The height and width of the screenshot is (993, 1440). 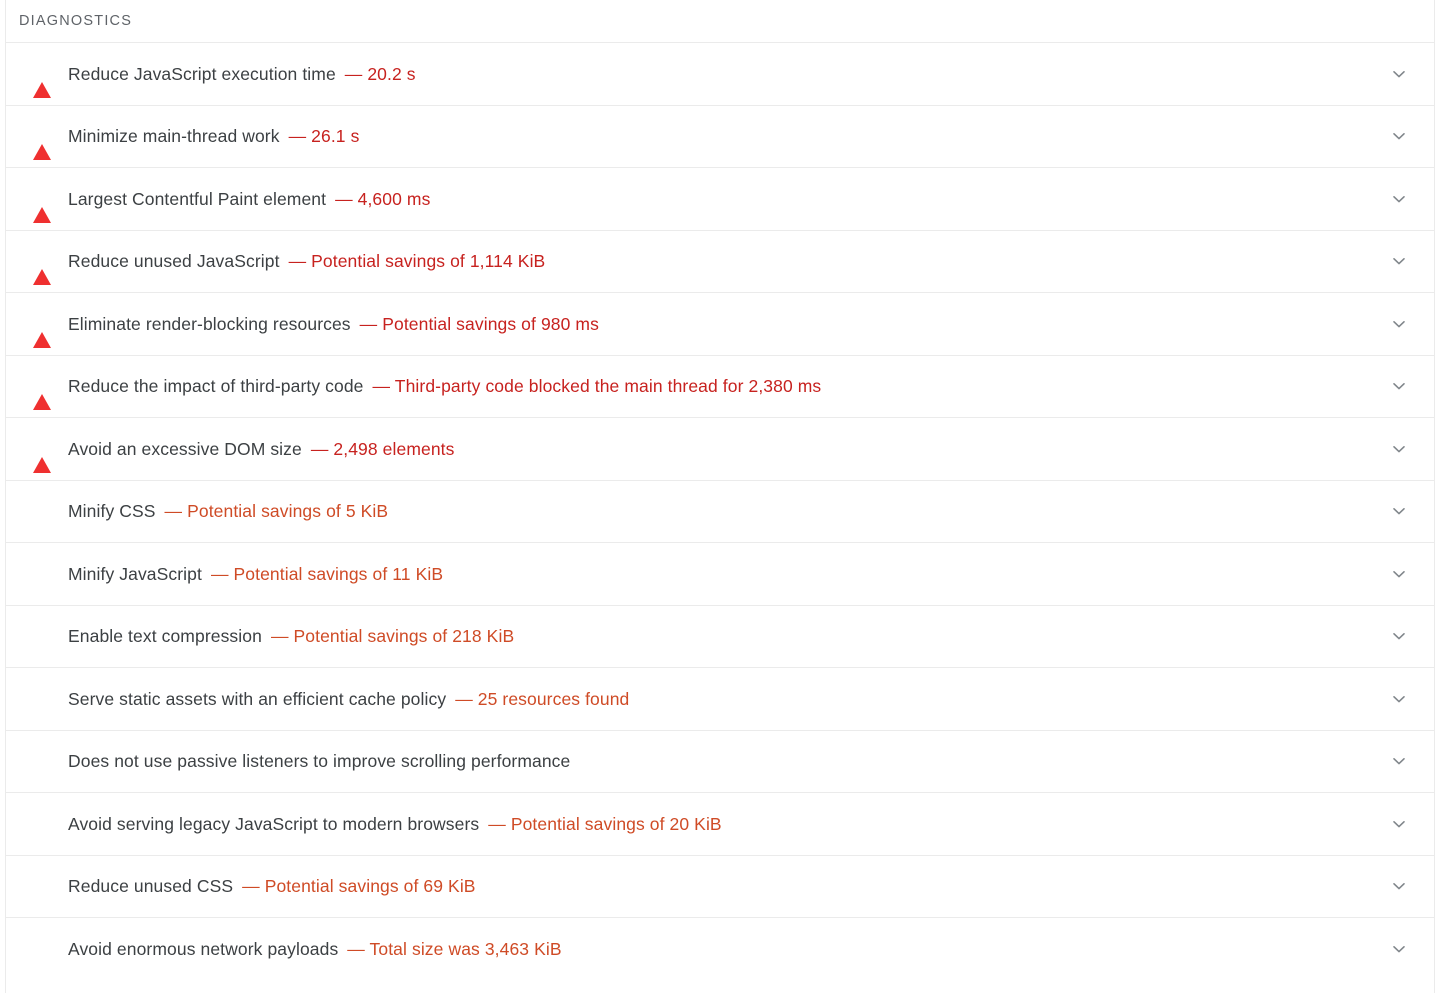 I want to click on audit-value: — 4,600 ms, so click(x=383, y=198).